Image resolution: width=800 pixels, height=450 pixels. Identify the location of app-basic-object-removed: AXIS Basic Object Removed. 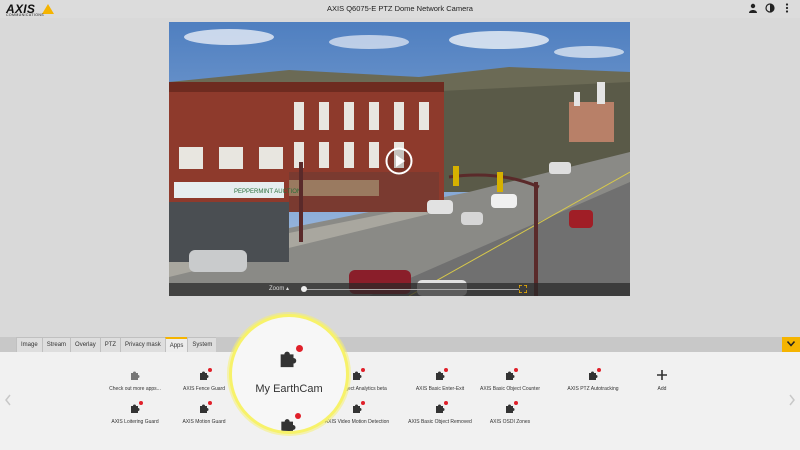
(440, 413).